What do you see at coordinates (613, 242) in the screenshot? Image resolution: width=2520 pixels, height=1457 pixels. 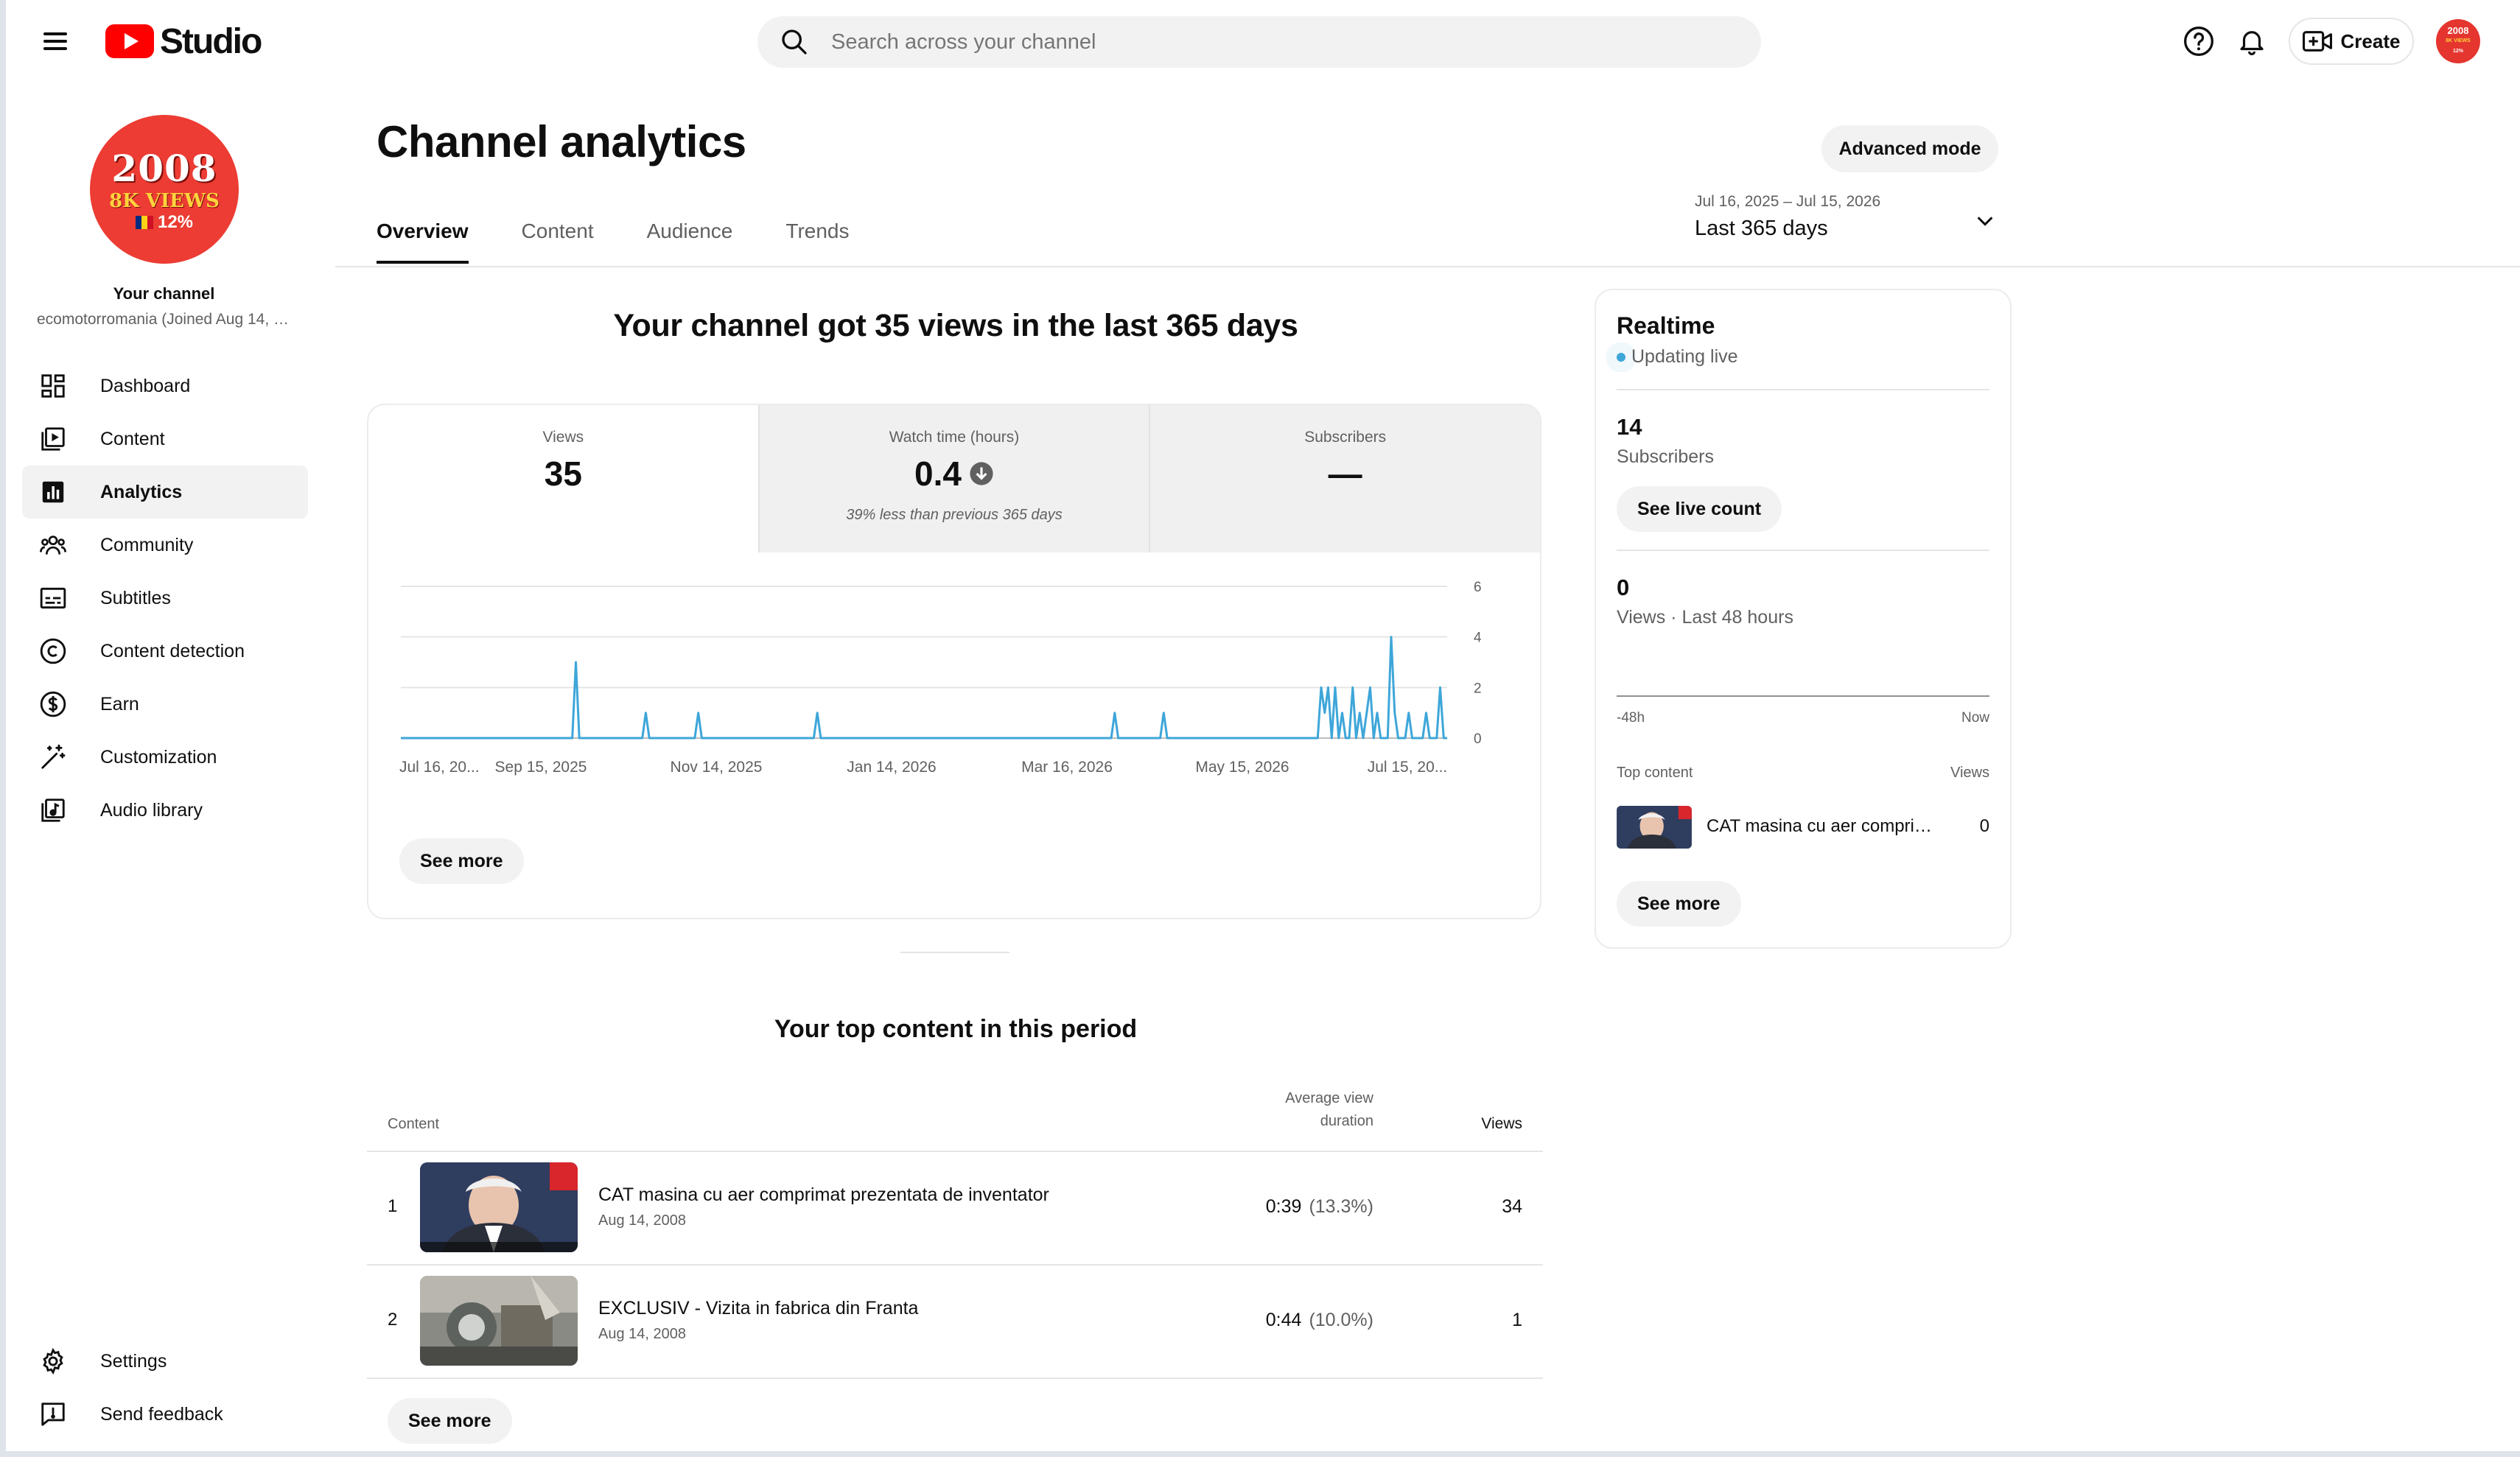 I see `analytics-tabs: Overview Content Audience Trends` at bounding box center [613, 242].